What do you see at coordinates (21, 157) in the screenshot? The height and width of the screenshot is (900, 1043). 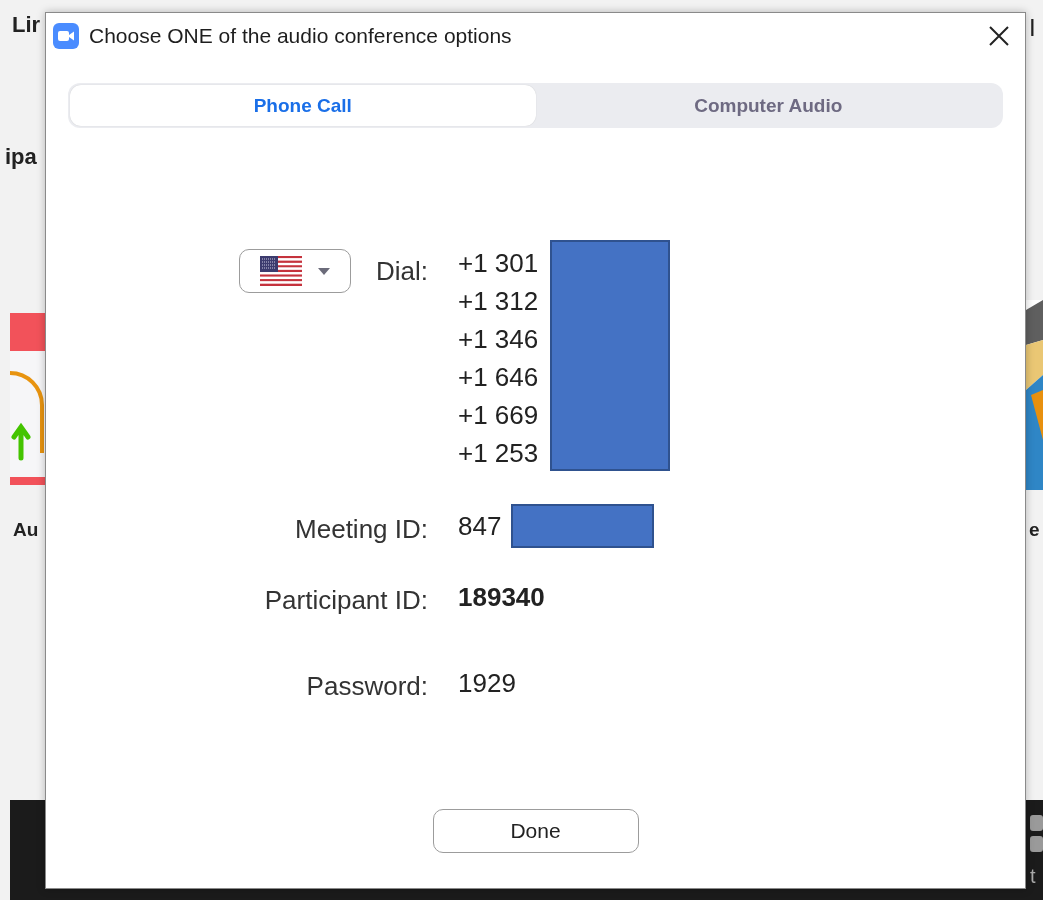 I see `background-text: ipa` at bounding box center [21, 157].